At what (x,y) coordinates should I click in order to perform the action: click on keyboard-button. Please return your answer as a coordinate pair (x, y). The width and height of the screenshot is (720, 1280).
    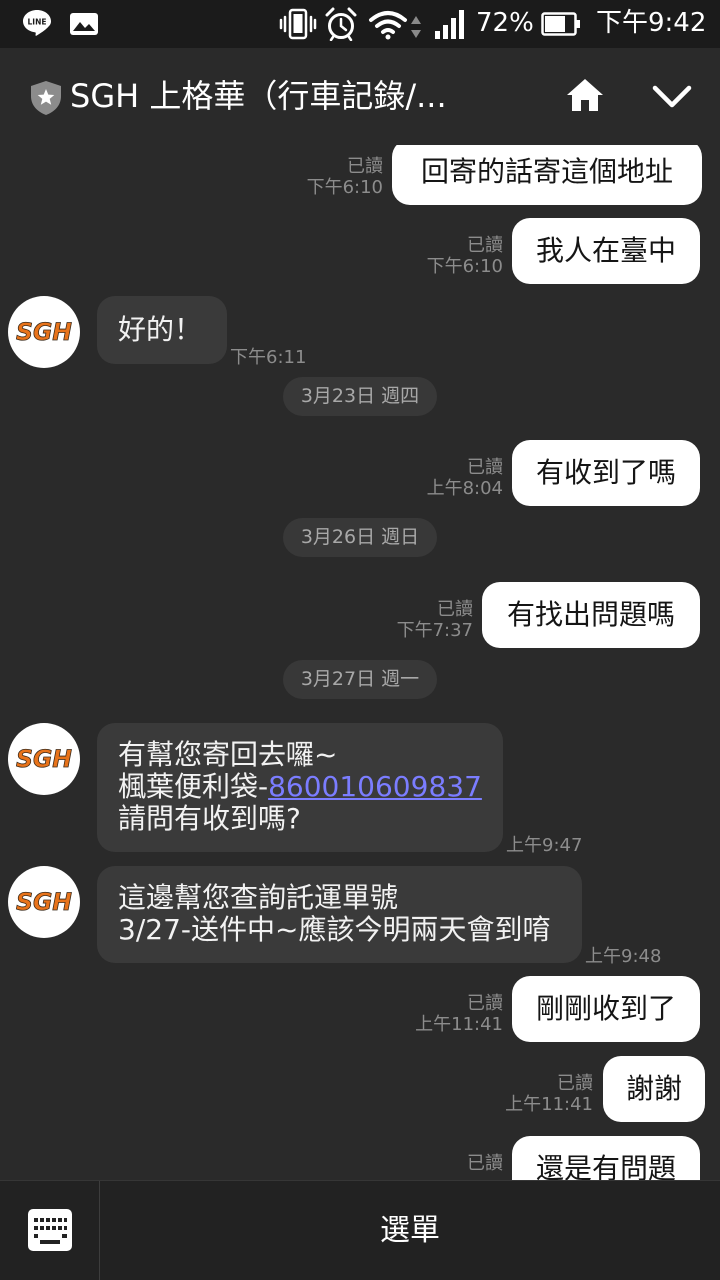
    Looking at the image, I should click on (50, 1230).